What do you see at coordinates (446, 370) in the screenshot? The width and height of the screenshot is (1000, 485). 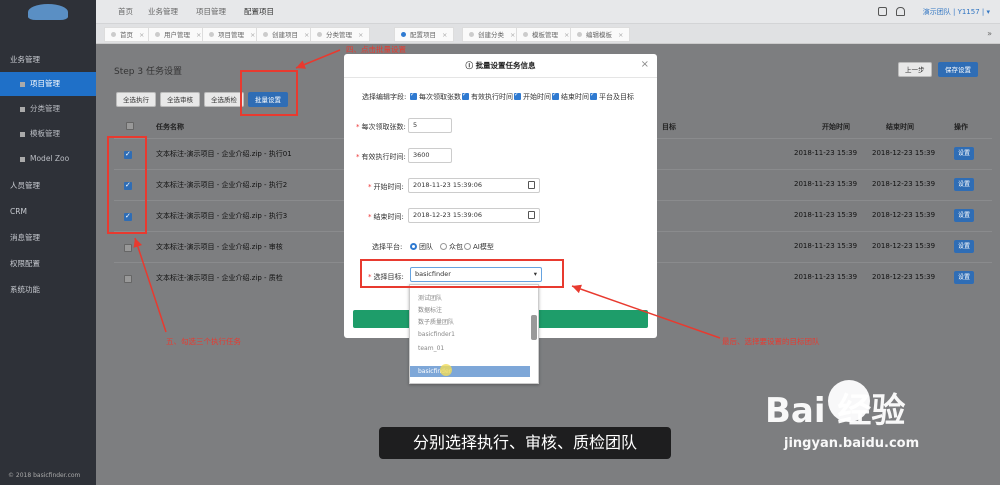 I see `cursor-icon` at bounding box center [446, 370].